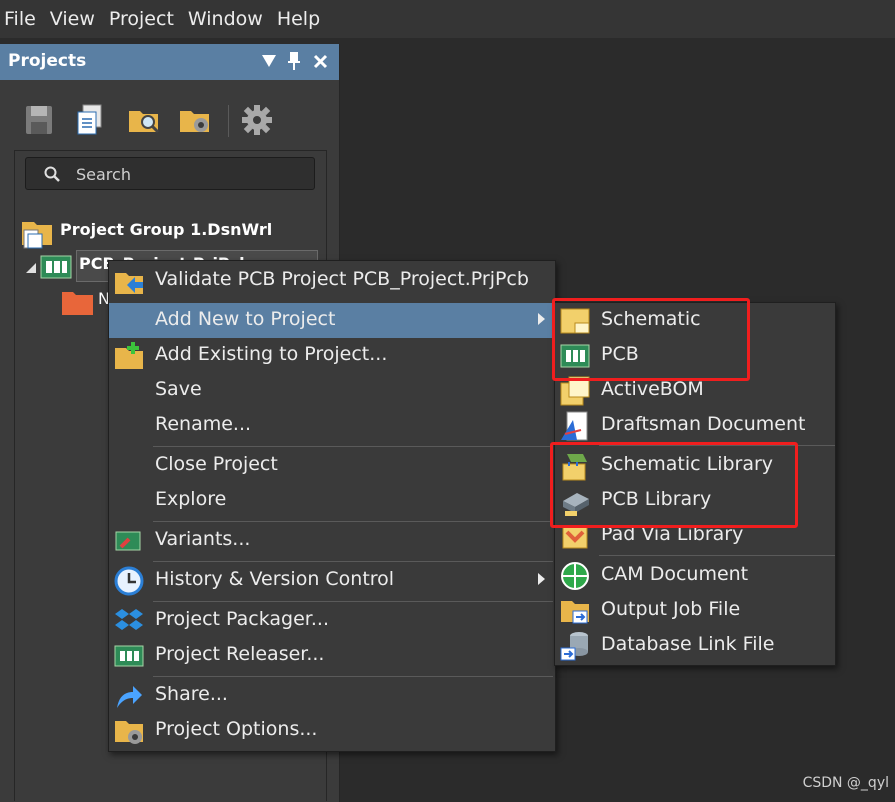 This screenshot has width=895, height=802. I want to click on menu-window: Window, so click(225, 19).